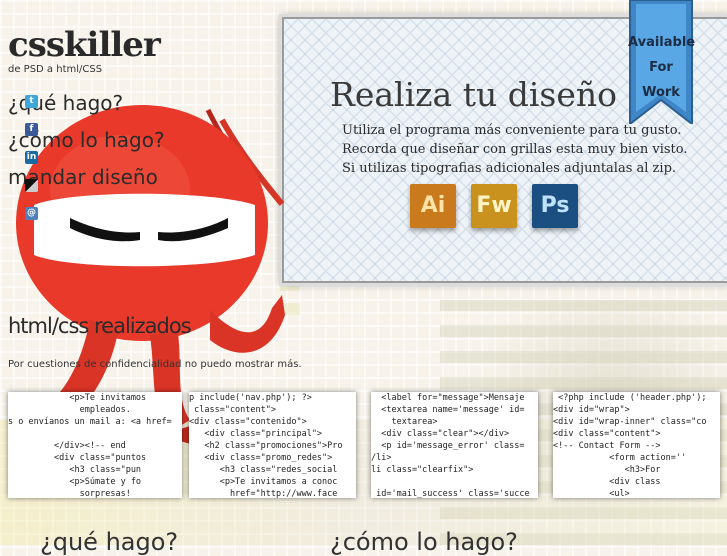 This screenshot has height=556, width=727. What do you see at coordinates (263, 482) in the screenshot?
I see `code-line: <p>Te invitamos a conoc` at bounding box center [263, 482].